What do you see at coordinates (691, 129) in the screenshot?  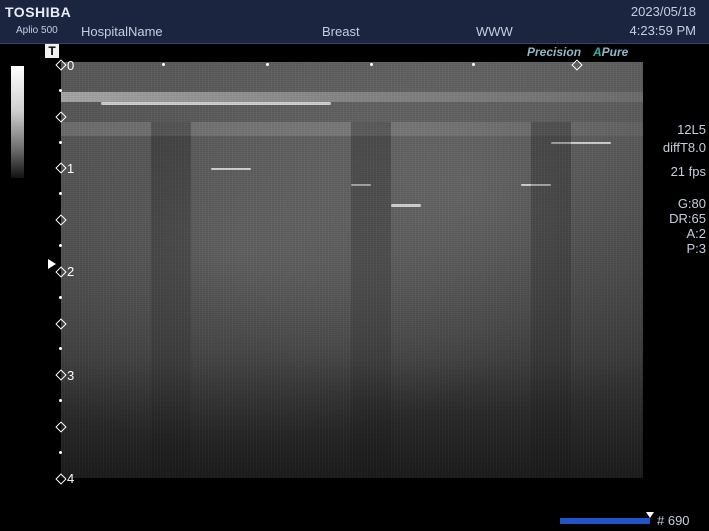 I see `probe-name: 12L5` at bounding box center [691, 129].